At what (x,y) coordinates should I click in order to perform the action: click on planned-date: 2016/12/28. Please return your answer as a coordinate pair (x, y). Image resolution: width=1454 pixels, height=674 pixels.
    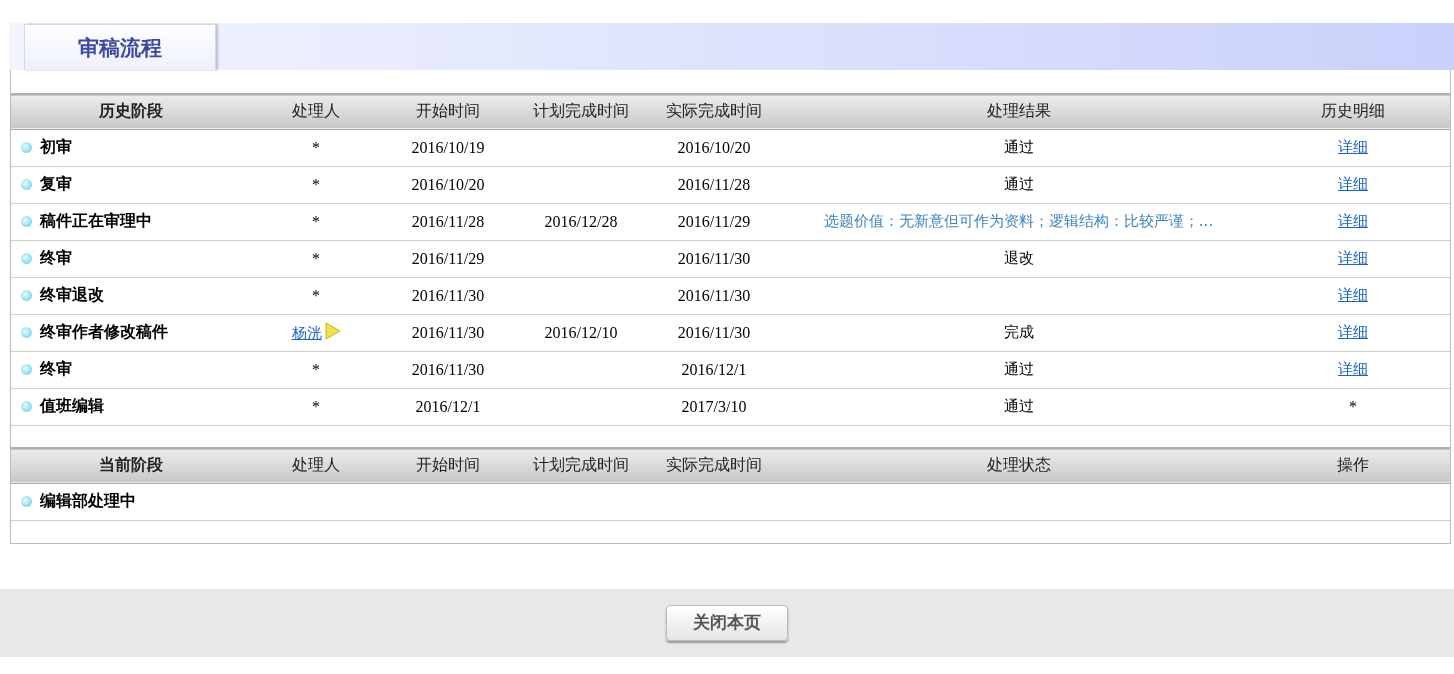
    Looking at the image, I should click on (581, 221).